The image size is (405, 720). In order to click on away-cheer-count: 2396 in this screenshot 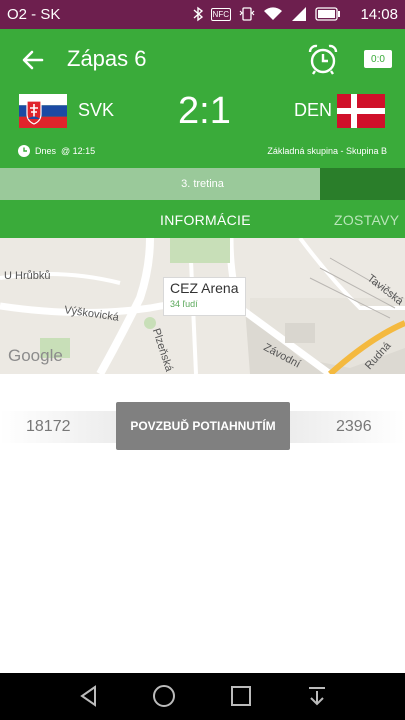, I will do `click(354, 426)`.